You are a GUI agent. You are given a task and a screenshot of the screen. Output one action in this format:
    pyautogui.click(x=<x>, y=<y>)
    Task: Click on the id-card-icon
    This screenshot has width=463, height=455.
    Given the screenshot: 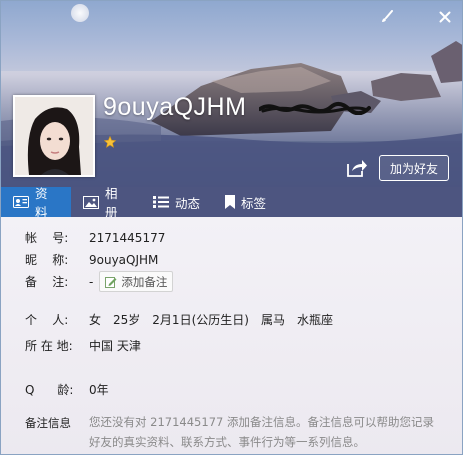 What is the action you would take?
    pyautogui.click(x=21, y=202)
    